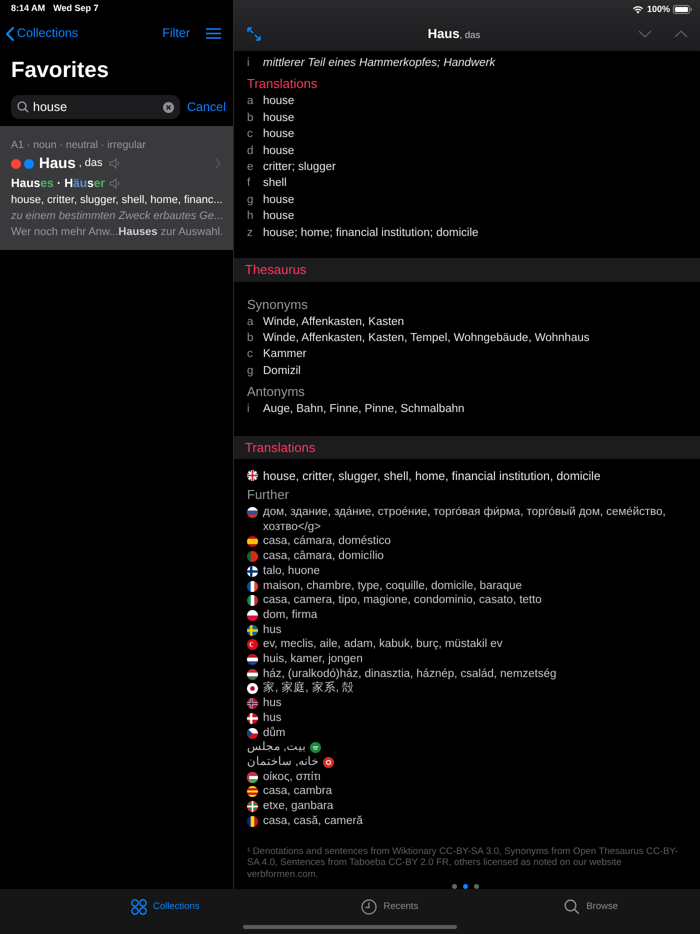 The height and width of the screenshot is (934, 700). What do you see at coordinates (58, 183) in the screenshot?
I see `plural-forms: Hauses · Häuser` at bounding box center [58, 183].